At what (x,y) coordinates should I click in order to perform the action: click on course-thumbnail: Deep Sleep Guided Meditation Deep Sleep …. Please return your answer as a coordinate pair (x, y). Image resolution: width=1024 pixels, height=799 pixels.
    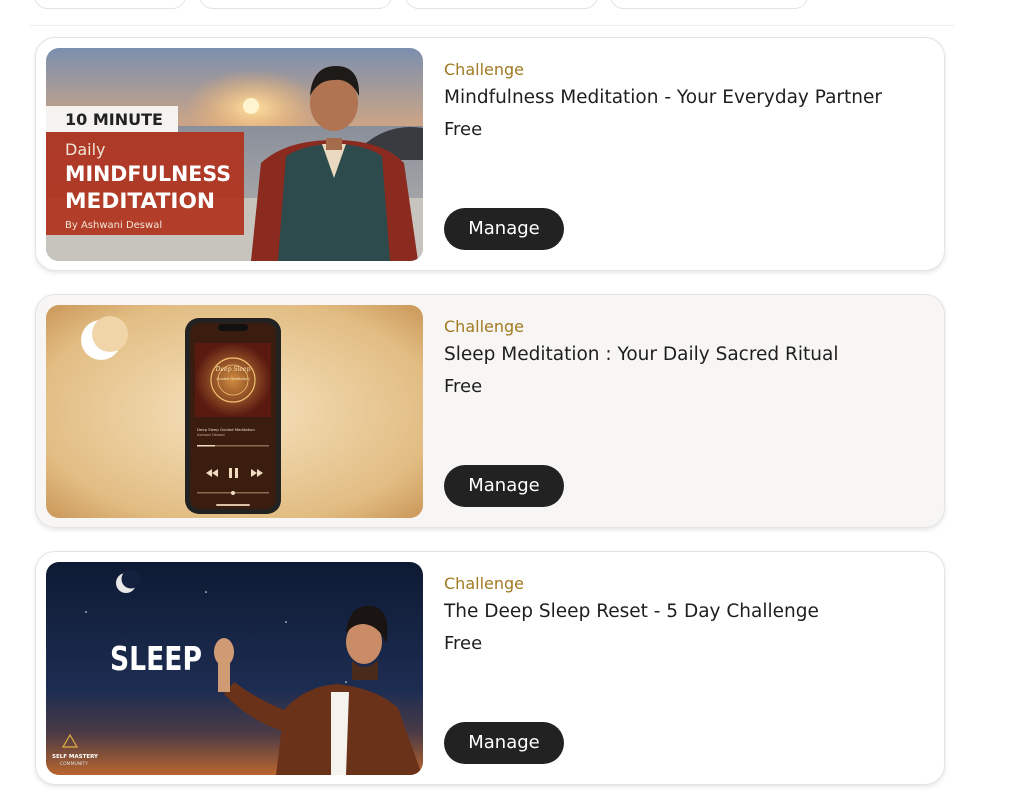
    Looking at the image, I should click on (234, 411).